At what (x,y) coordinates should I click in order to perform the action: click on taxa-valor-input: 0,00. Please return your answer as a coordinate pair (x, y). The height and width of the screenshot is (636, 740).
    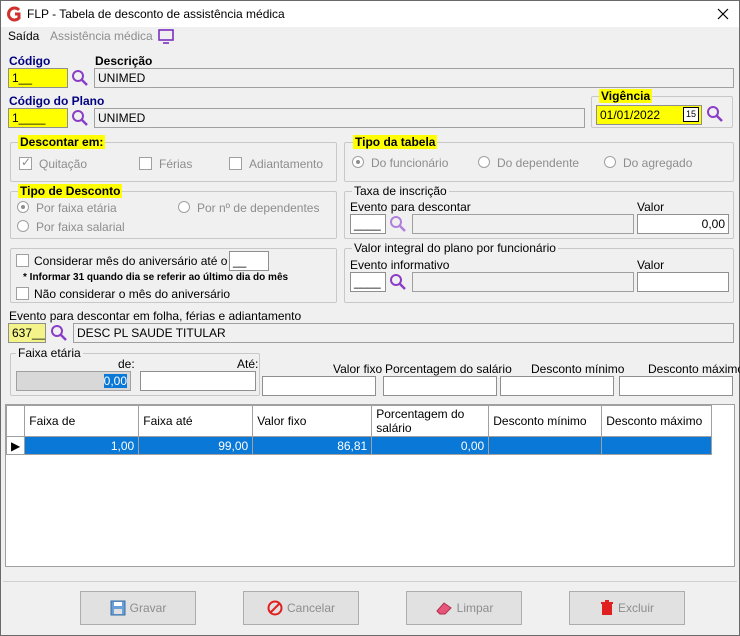
    Looking at the image, I should click on (683, 224).